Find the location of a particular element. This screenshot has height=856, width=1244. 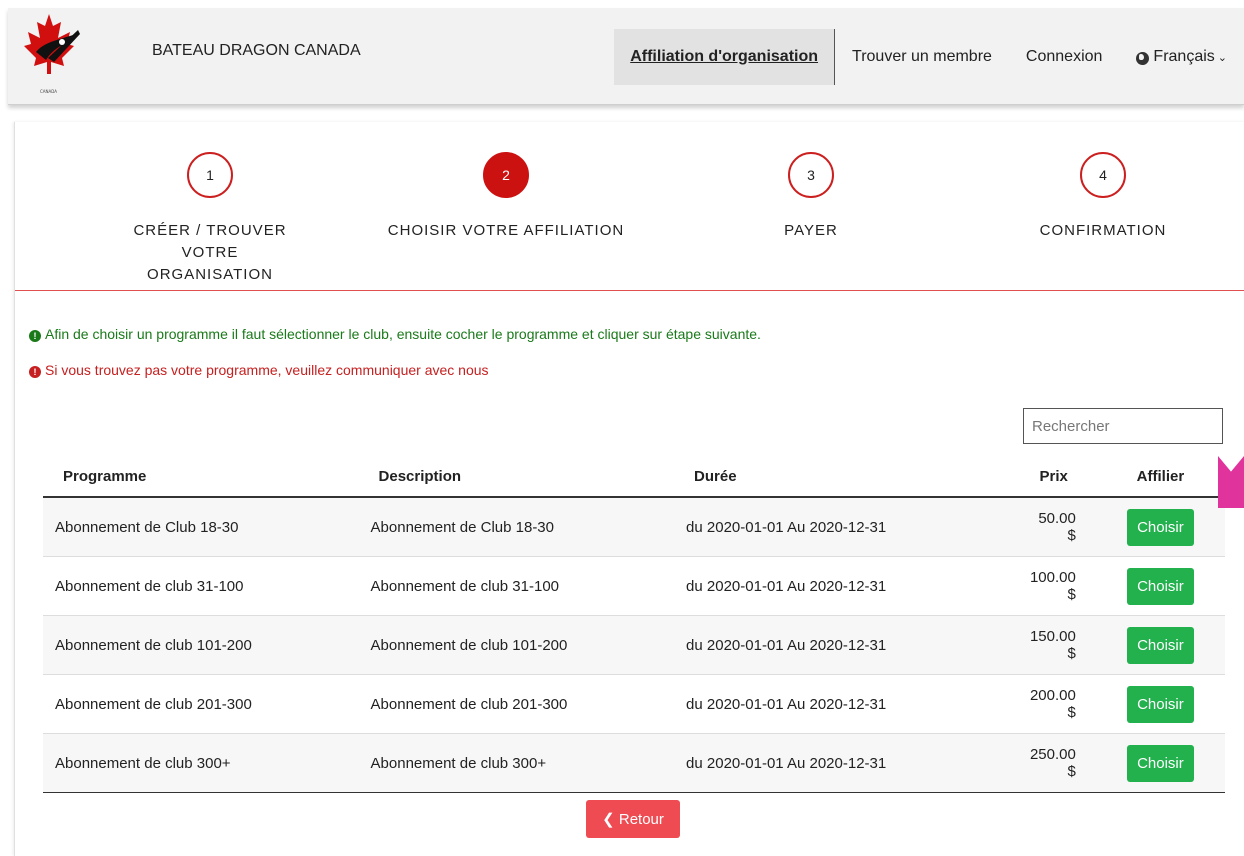

step-4: 4 CONFIRMATION is located at coordinates (1103, 197).